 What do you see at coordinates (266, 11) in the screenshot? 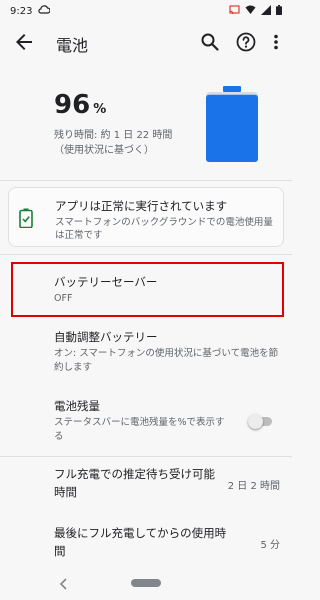
I see `signal-icon` at bounding box center [266, 11].